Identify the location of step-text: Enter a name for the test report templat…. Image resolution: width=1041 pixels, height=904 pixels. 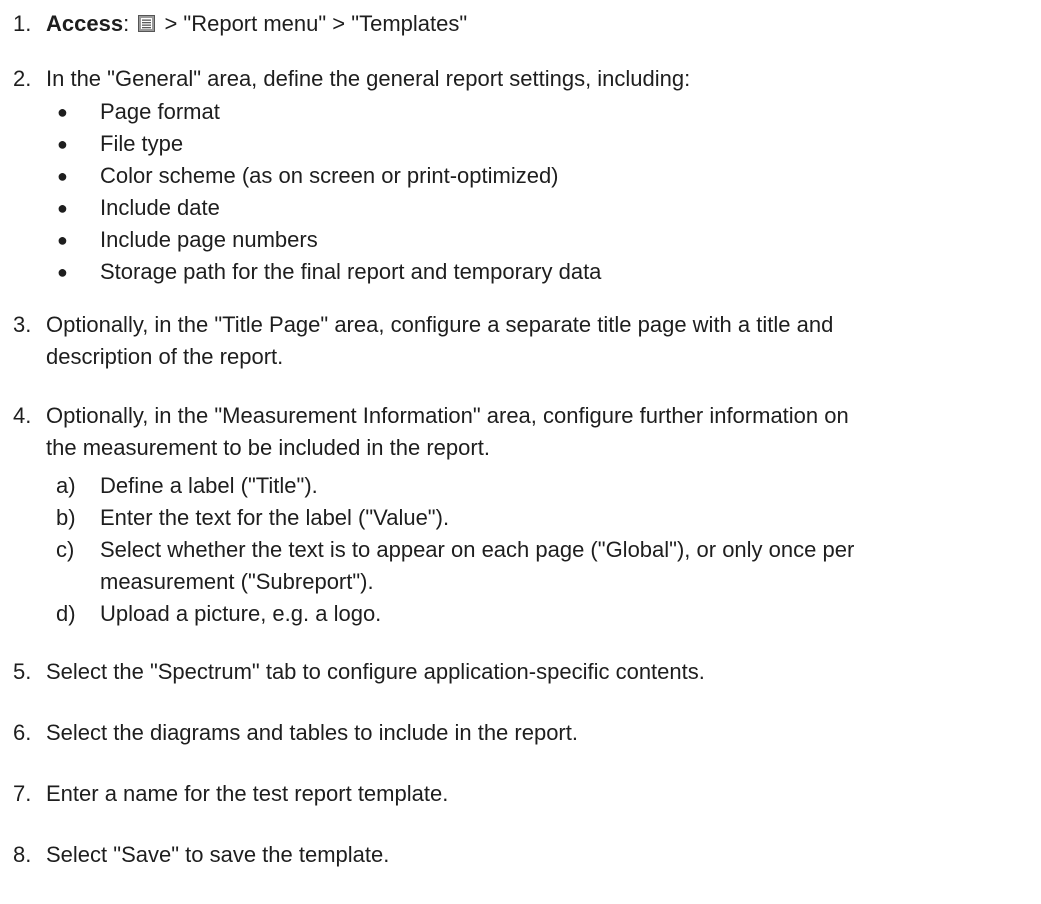
(247, 793).